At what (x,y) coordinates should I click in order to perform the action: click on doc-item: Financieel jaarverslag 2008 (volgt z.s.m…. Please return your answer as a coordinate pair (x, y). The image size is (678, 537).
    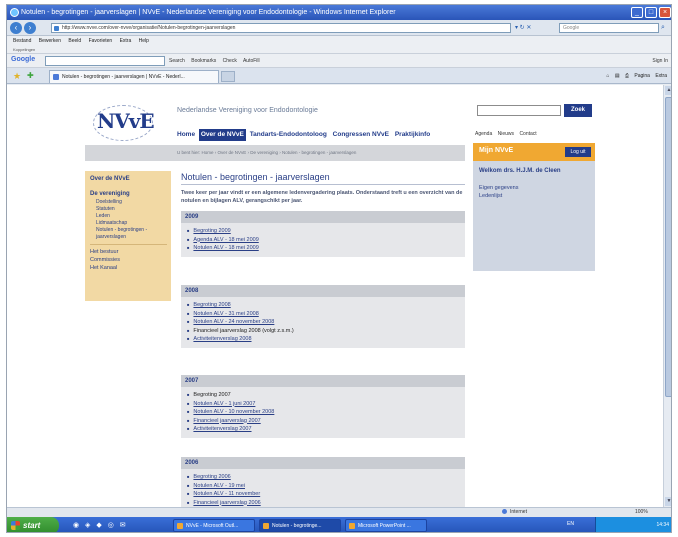
    Looking at the image, I should click on (326, 331).